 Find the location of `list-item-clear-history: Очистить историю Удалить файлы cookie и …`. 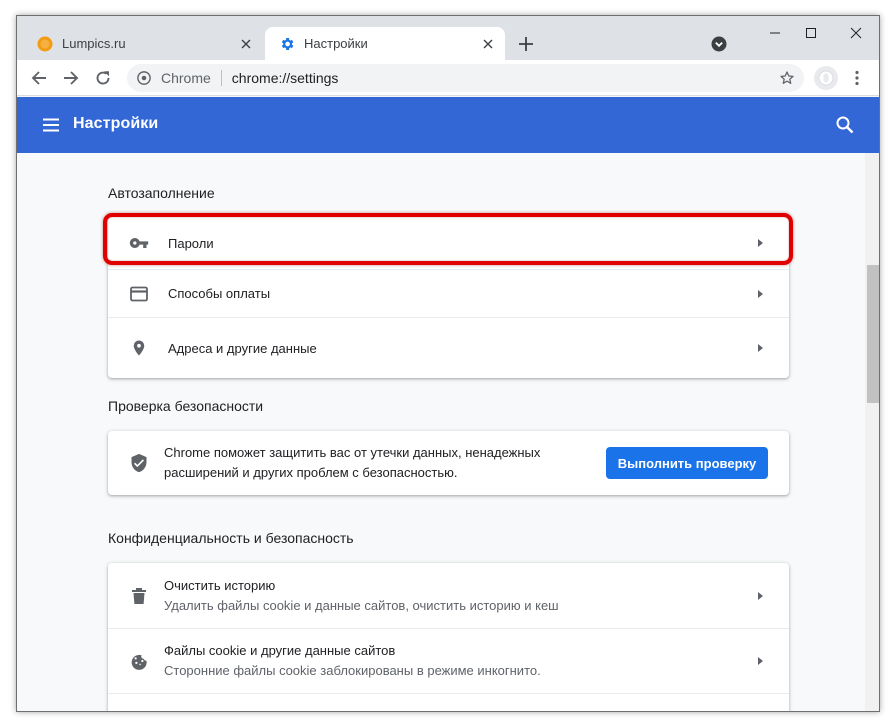

list-item-clear-history: Очистить историю Удалить файлы cookie и … is located at coordinates (448, 595).